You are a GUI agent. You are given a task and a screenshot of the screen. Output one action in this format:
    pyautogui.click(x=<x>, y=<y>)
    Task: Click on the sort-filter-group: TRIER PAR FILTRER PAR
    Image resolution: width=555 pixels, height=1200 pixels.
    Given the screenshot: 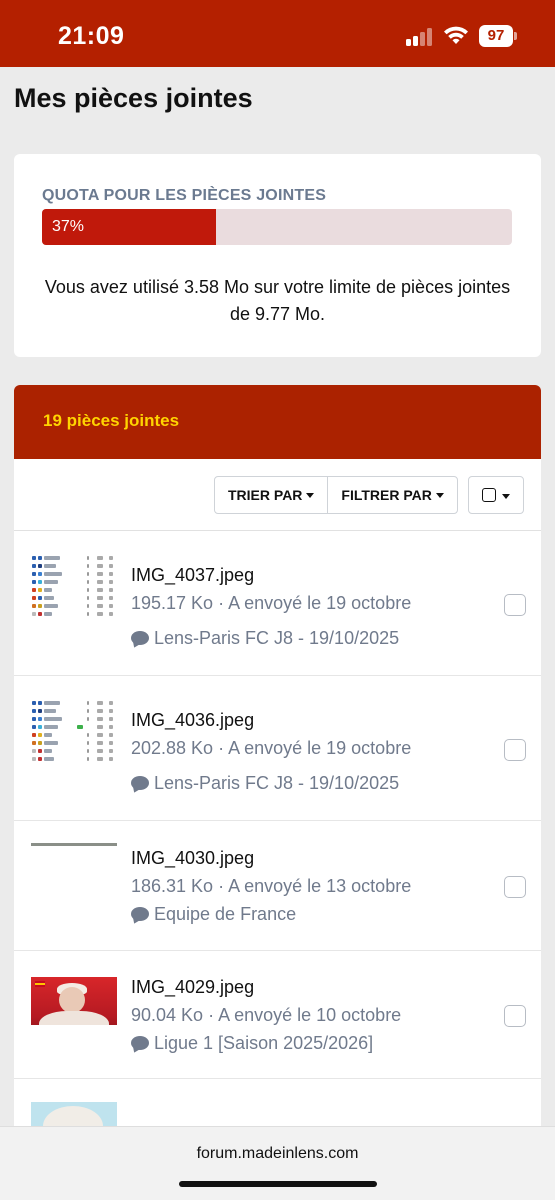 What is the action you would take?
    pyautogui.click(x=336, y=495)
    